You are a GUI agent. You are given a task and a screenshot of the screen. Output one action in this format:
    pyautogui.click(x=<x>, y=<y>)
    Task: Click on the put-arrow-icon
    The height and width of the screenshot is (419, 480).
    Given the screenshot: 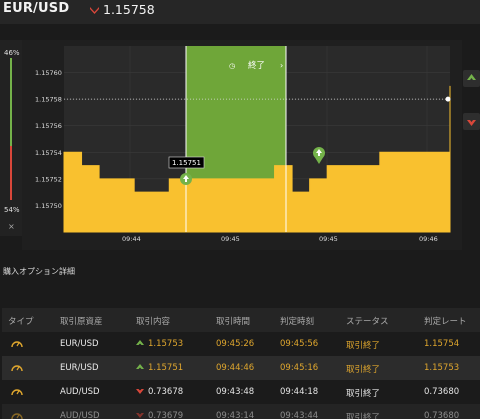 What is the action you would take?
    pyautogui.click(x=471, y=123)
    